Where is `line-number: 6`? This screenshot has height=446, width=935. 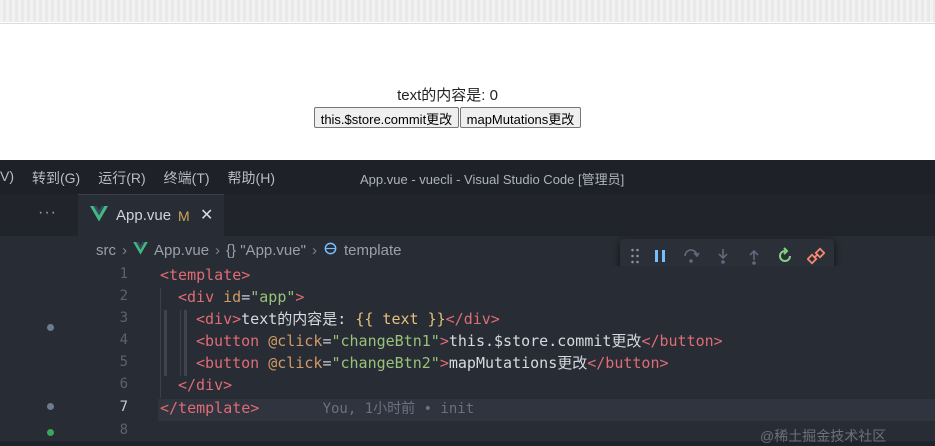 line-number: 6 is located at coordinates (123, 384).